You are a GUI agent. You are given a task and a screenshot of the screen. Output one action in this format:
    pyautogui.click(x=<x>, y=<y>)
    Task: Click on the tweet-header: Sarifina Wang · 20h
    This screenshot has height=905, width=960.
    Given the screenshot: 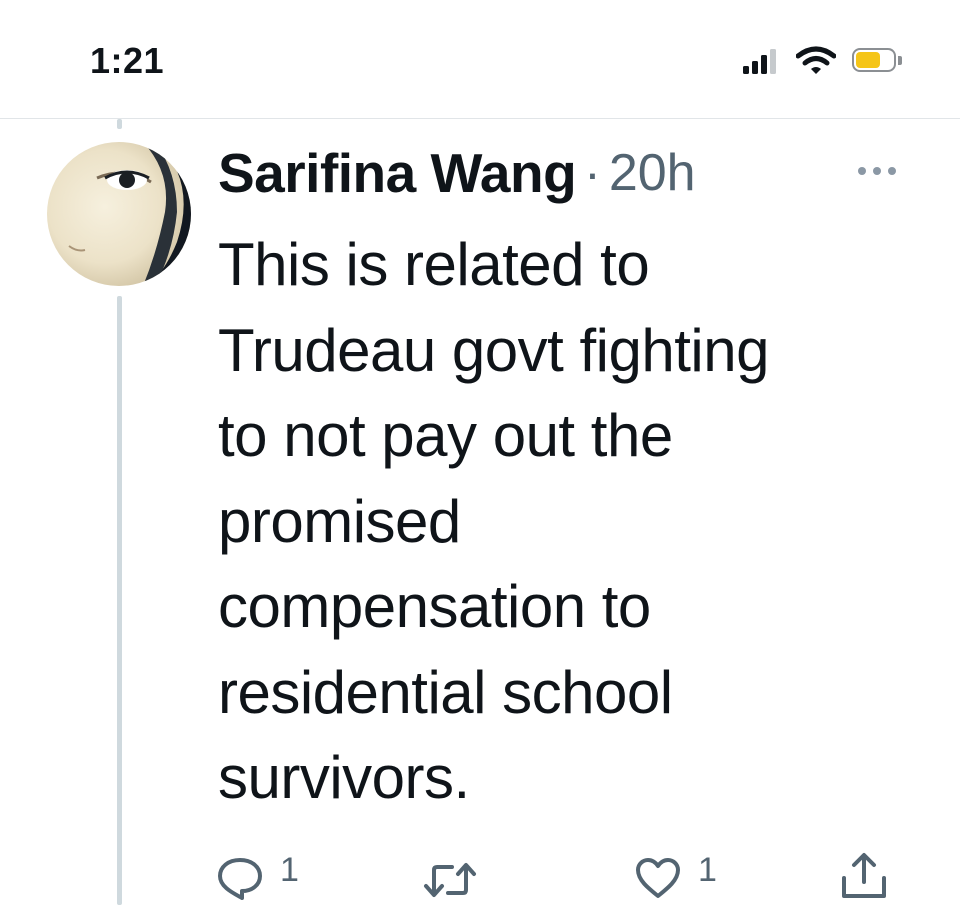 What is the action you would take?
    pyautogui.click(x=457, y=173)
    